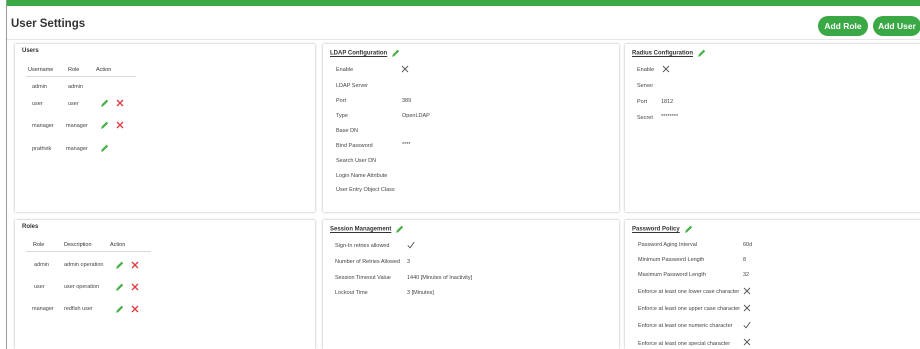  Describe the element at coordinates (671, 260) in the screenshot. I see `policy-field-label: Minimum Password Length` at that location.